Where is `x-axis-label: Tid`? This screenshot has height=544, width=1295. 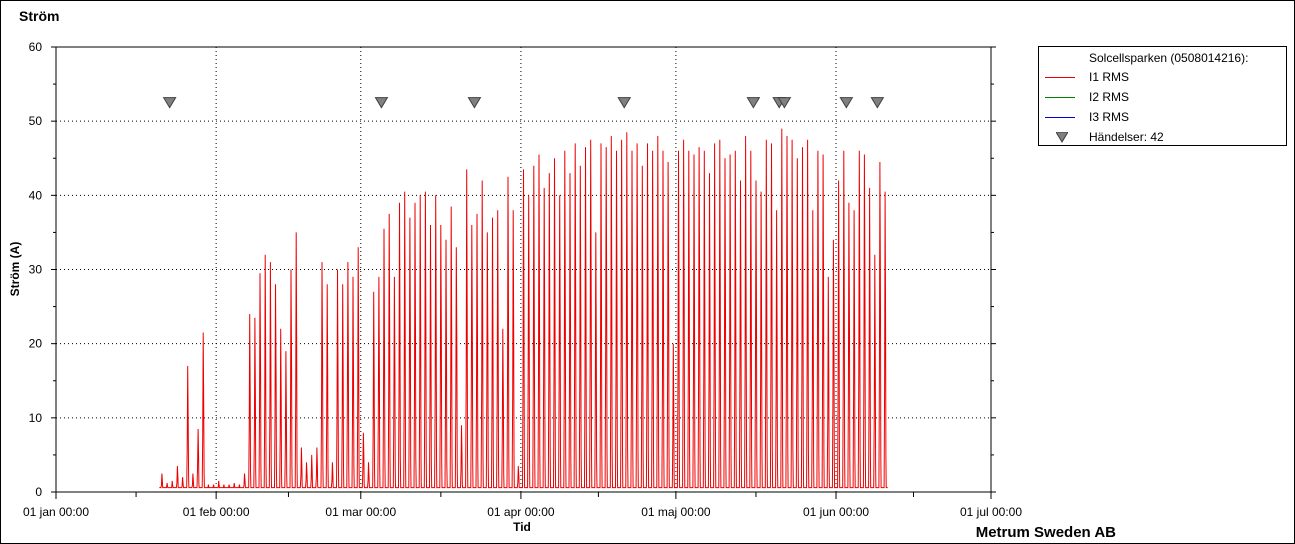 x-axis-label: Tid is located at coordinates (522, 527).